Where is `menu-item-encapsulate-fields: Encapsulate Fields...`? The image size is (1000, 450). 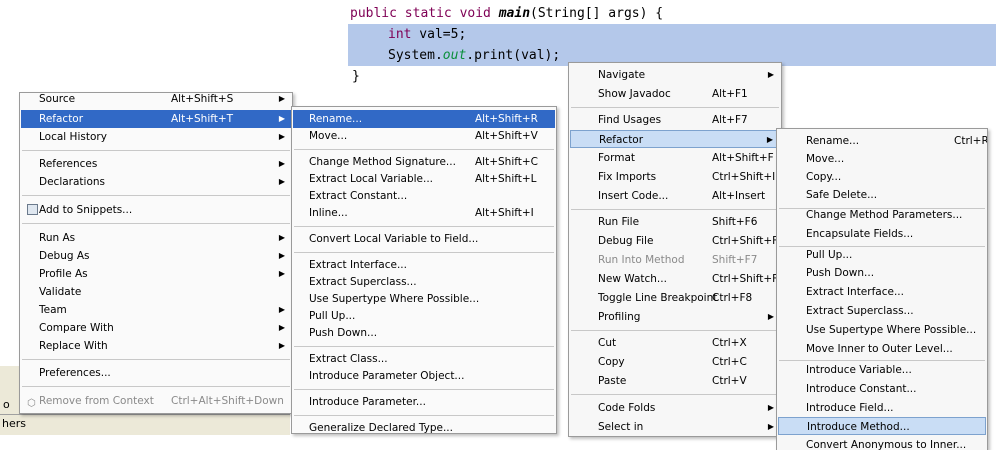
menu-item-encapsulate-fields: Encapsulate Fields... is located at coordinates (882, 234).